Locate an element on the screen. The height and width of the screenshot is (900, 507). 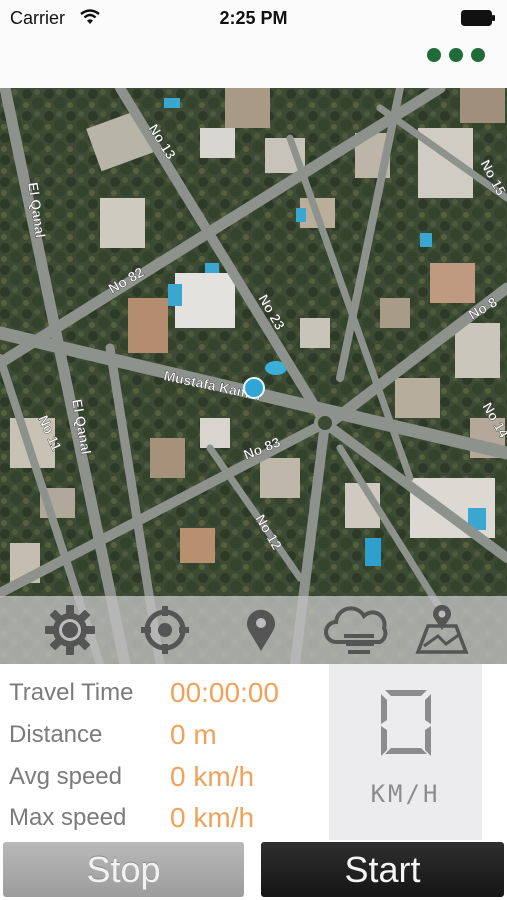
map-pin-icon is located at coordinates (261, 630).